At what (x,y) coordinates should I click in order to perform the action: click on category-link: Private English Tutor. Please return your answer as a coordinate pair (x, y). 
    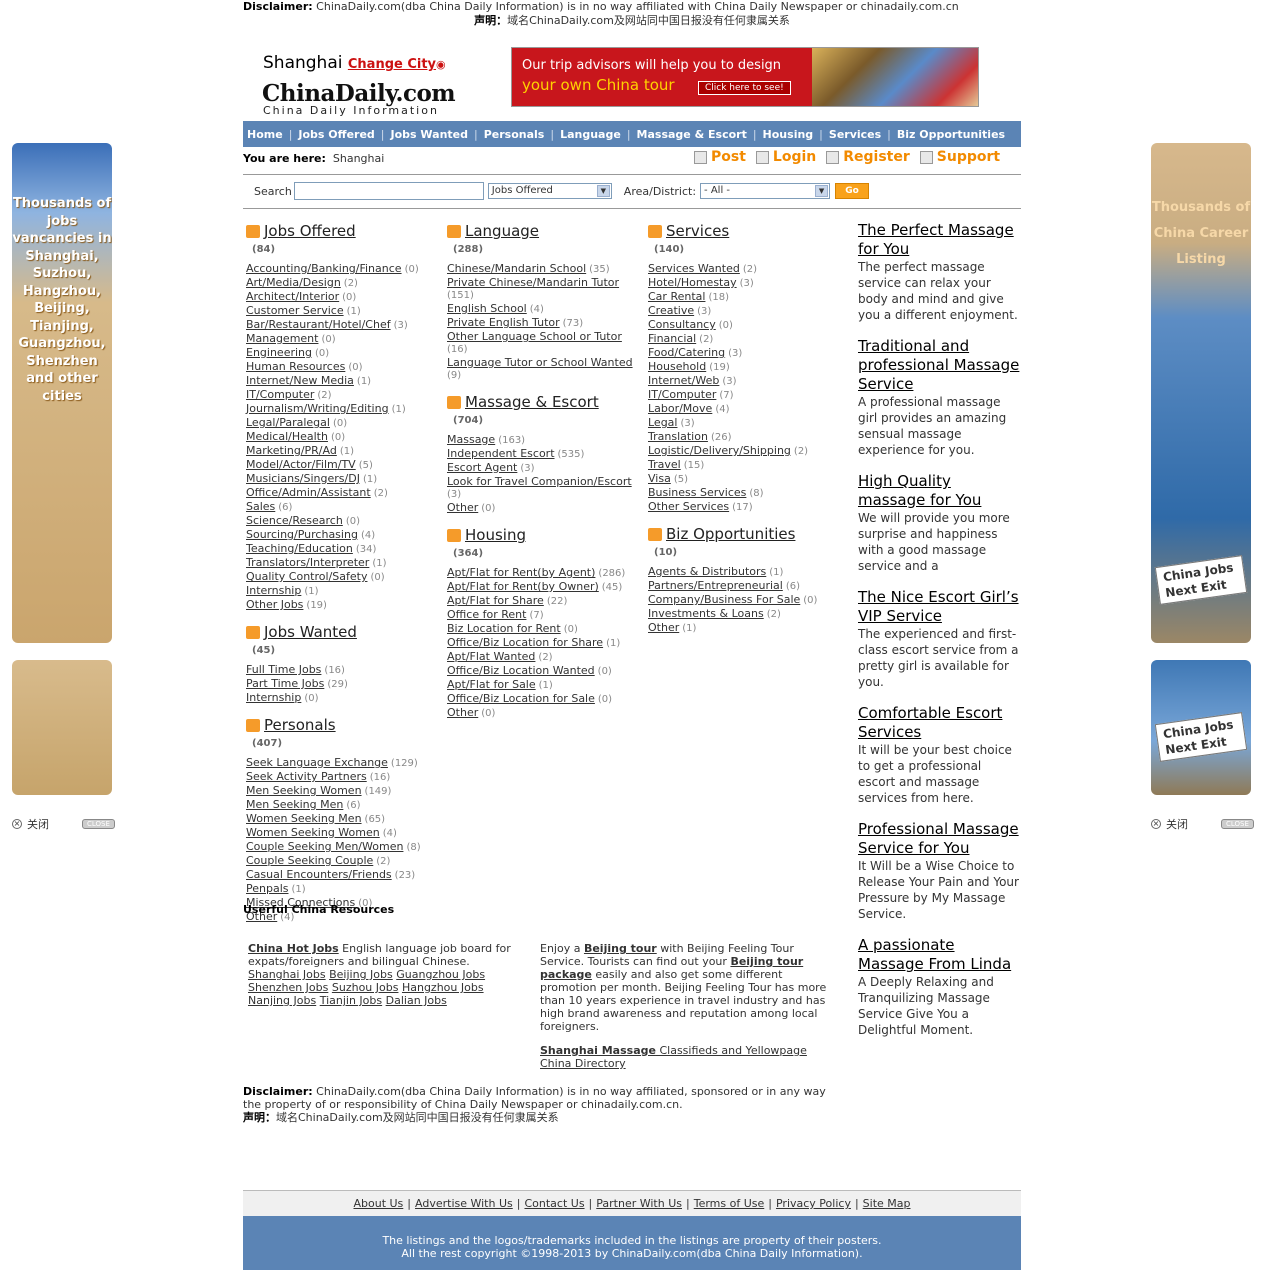
    Looking at the image, I should click on (503, 322).